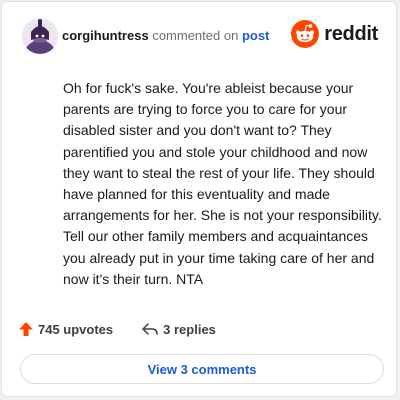  Describe the element at coordinates (305, 34) in the screenshot. I see `reddit-logo-icon` at that location.